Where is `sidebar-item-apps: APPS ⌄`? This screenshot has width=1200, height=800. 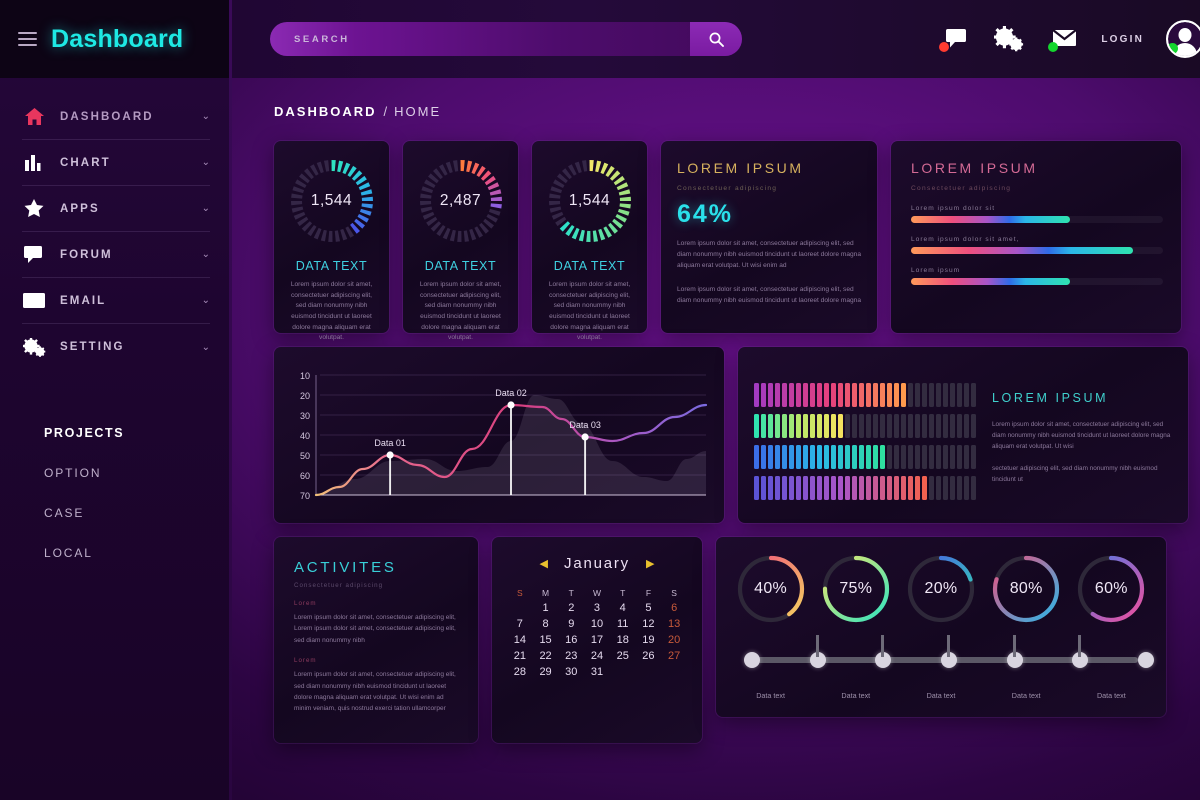 sidebar-item-apps: APPS ⌄ is located at coordinates (116, 209).